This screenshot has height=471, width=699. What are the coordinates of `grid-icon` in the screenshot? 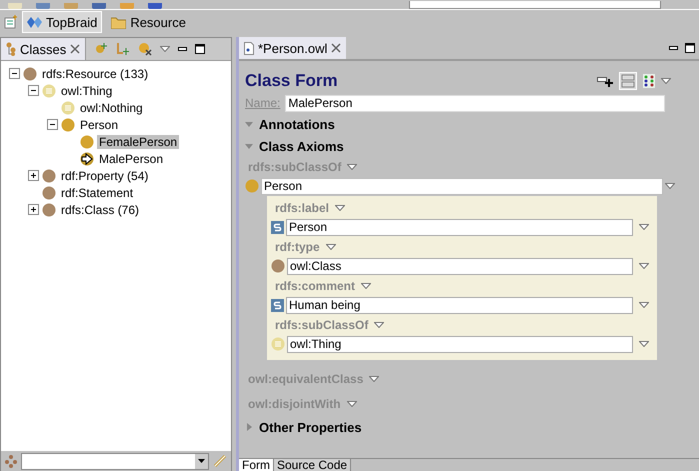 It's located at (649, 81).